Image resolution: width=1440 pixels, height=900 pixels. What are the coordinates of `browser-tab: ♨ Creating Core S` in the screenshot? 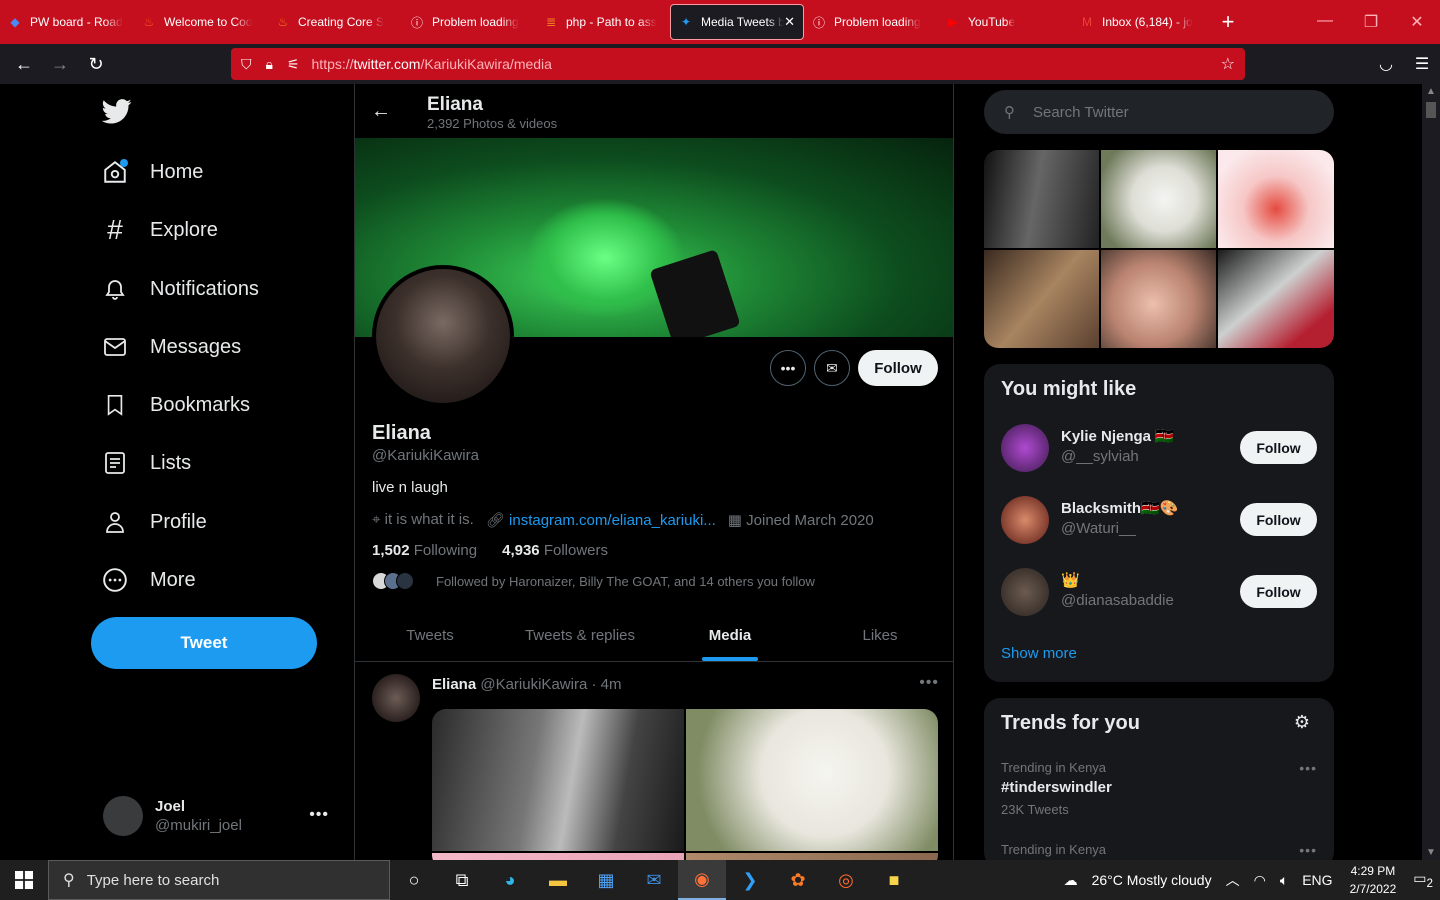 It's located at (335, 22).